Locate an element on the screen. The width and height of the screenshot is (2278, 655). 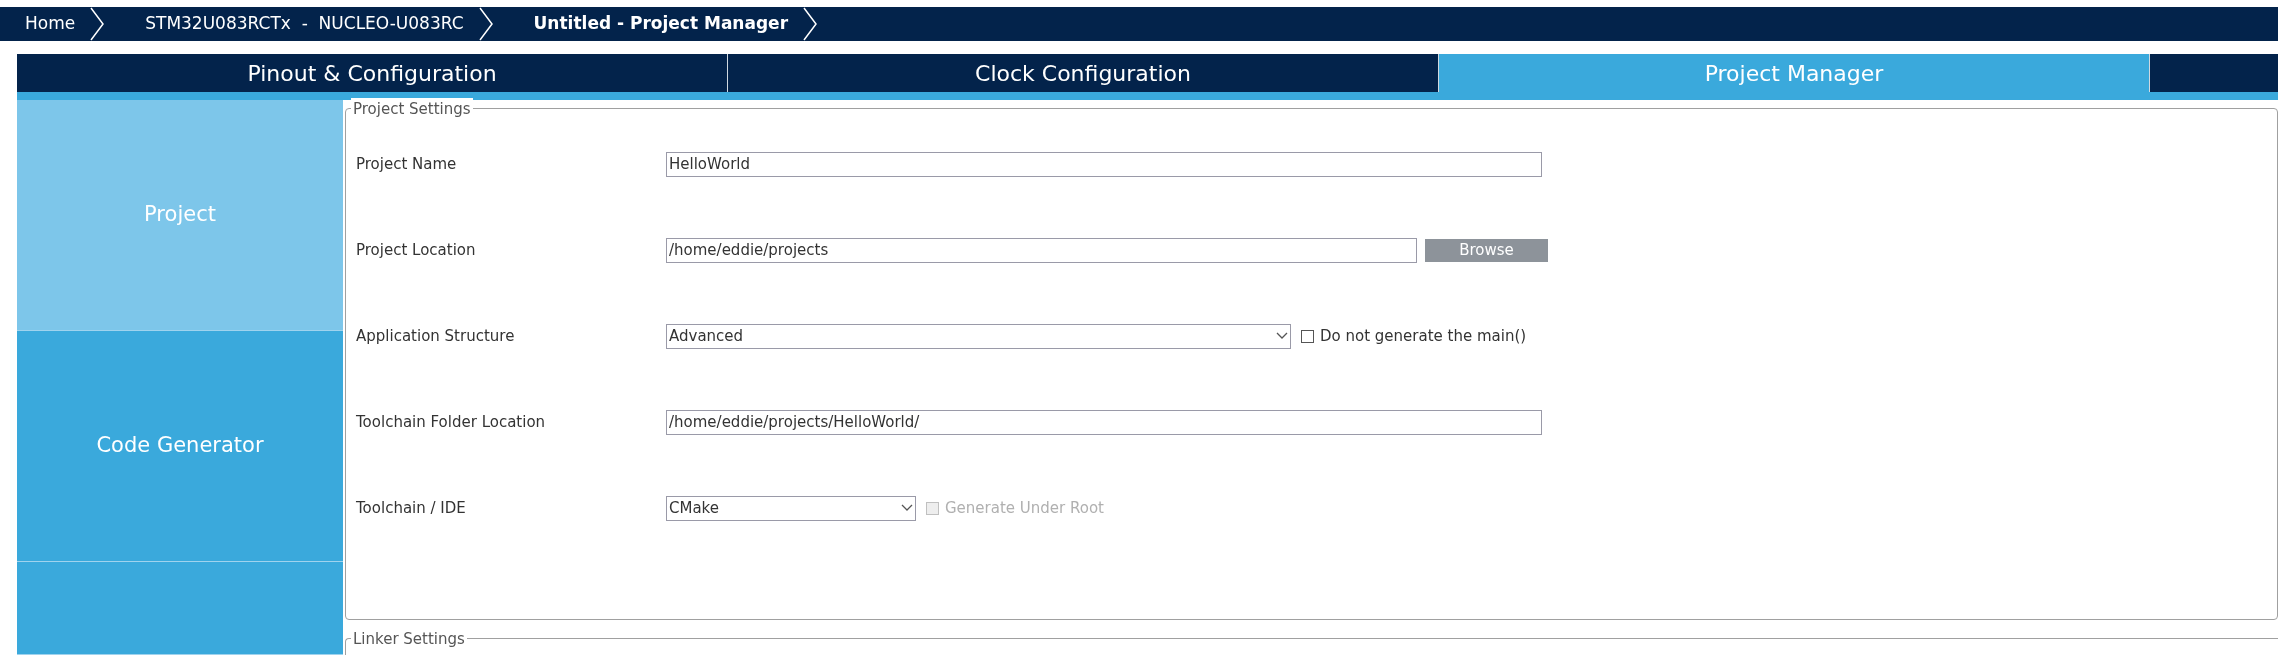
field-label: Toolchain Folder Location is located at coordinates (451, 422).